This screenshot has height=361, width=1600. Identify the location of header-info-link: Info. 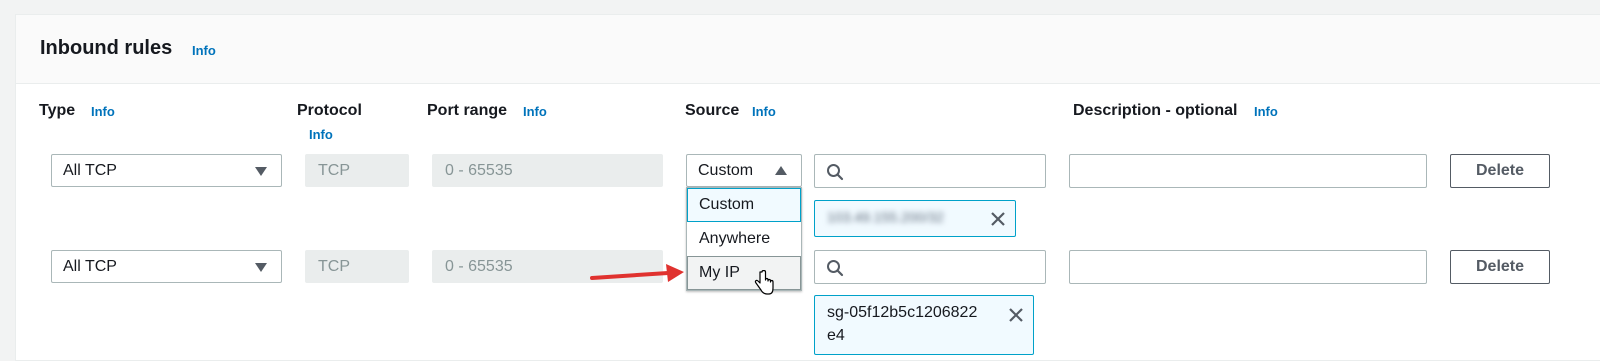
(204, 50).